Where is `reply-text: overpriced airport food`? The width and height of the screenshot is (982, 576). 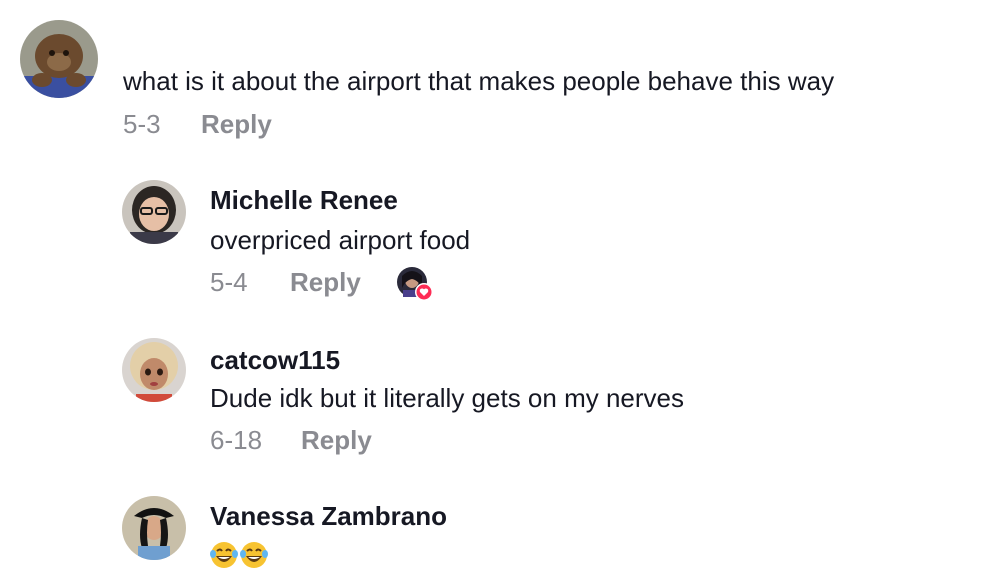 reply-text: overpriced airport food is located at coordinates (340, 240).